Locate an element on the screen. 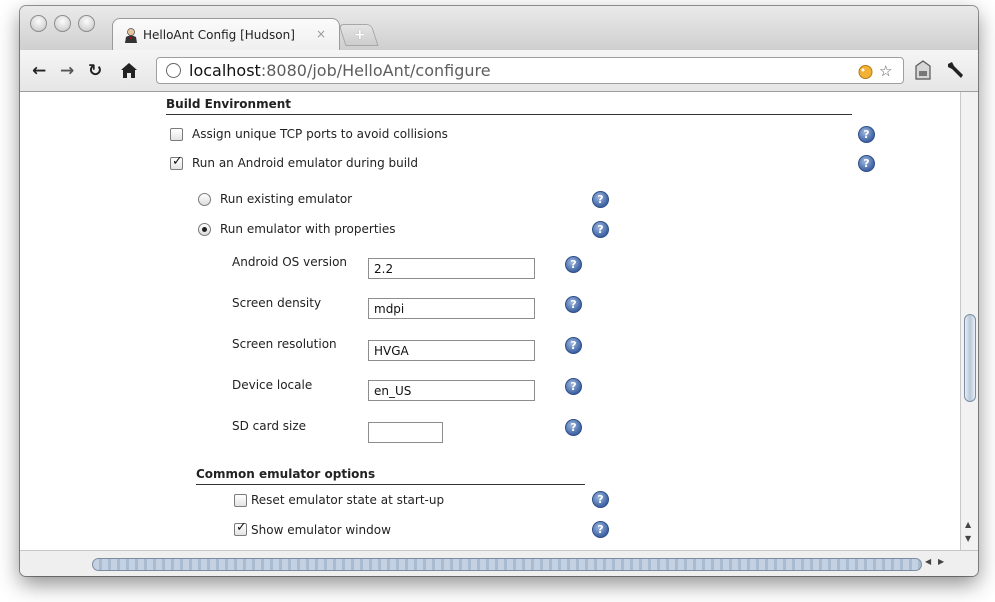 Image resolution: width=995 pixels, height=602 pixels. reset-state-label: Reset emulator state at start-up is located at coordinates (348, 500).